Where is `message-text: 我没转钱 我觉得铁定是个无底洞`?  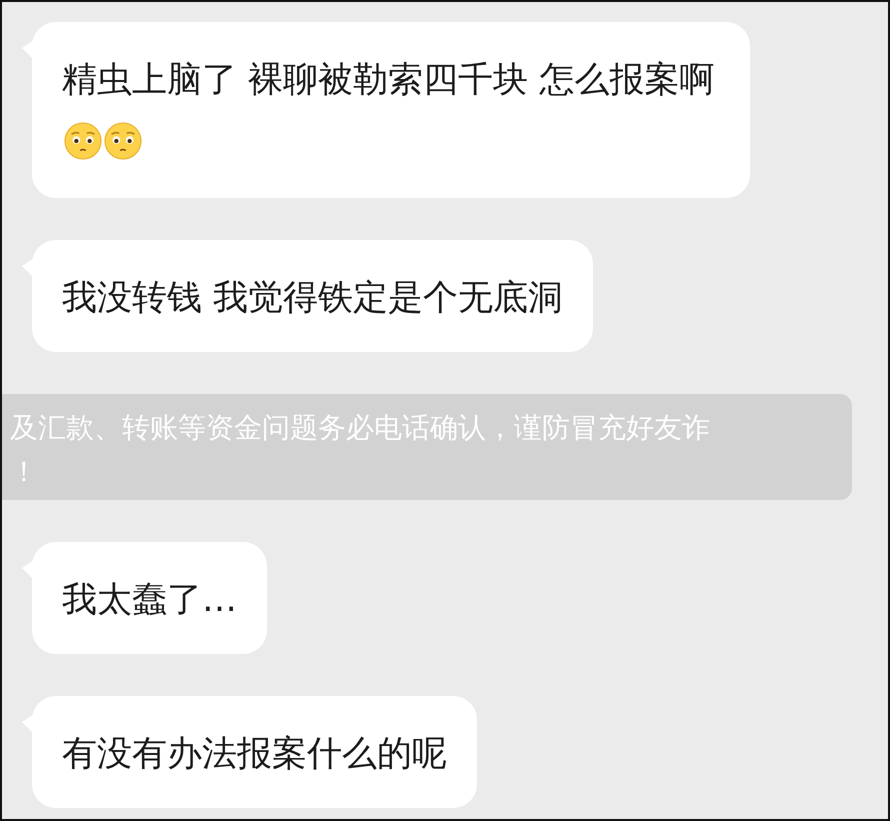 message-text: 我没转钱 我觉得铁定是个无底洞 is located at coordinates (313, 298).